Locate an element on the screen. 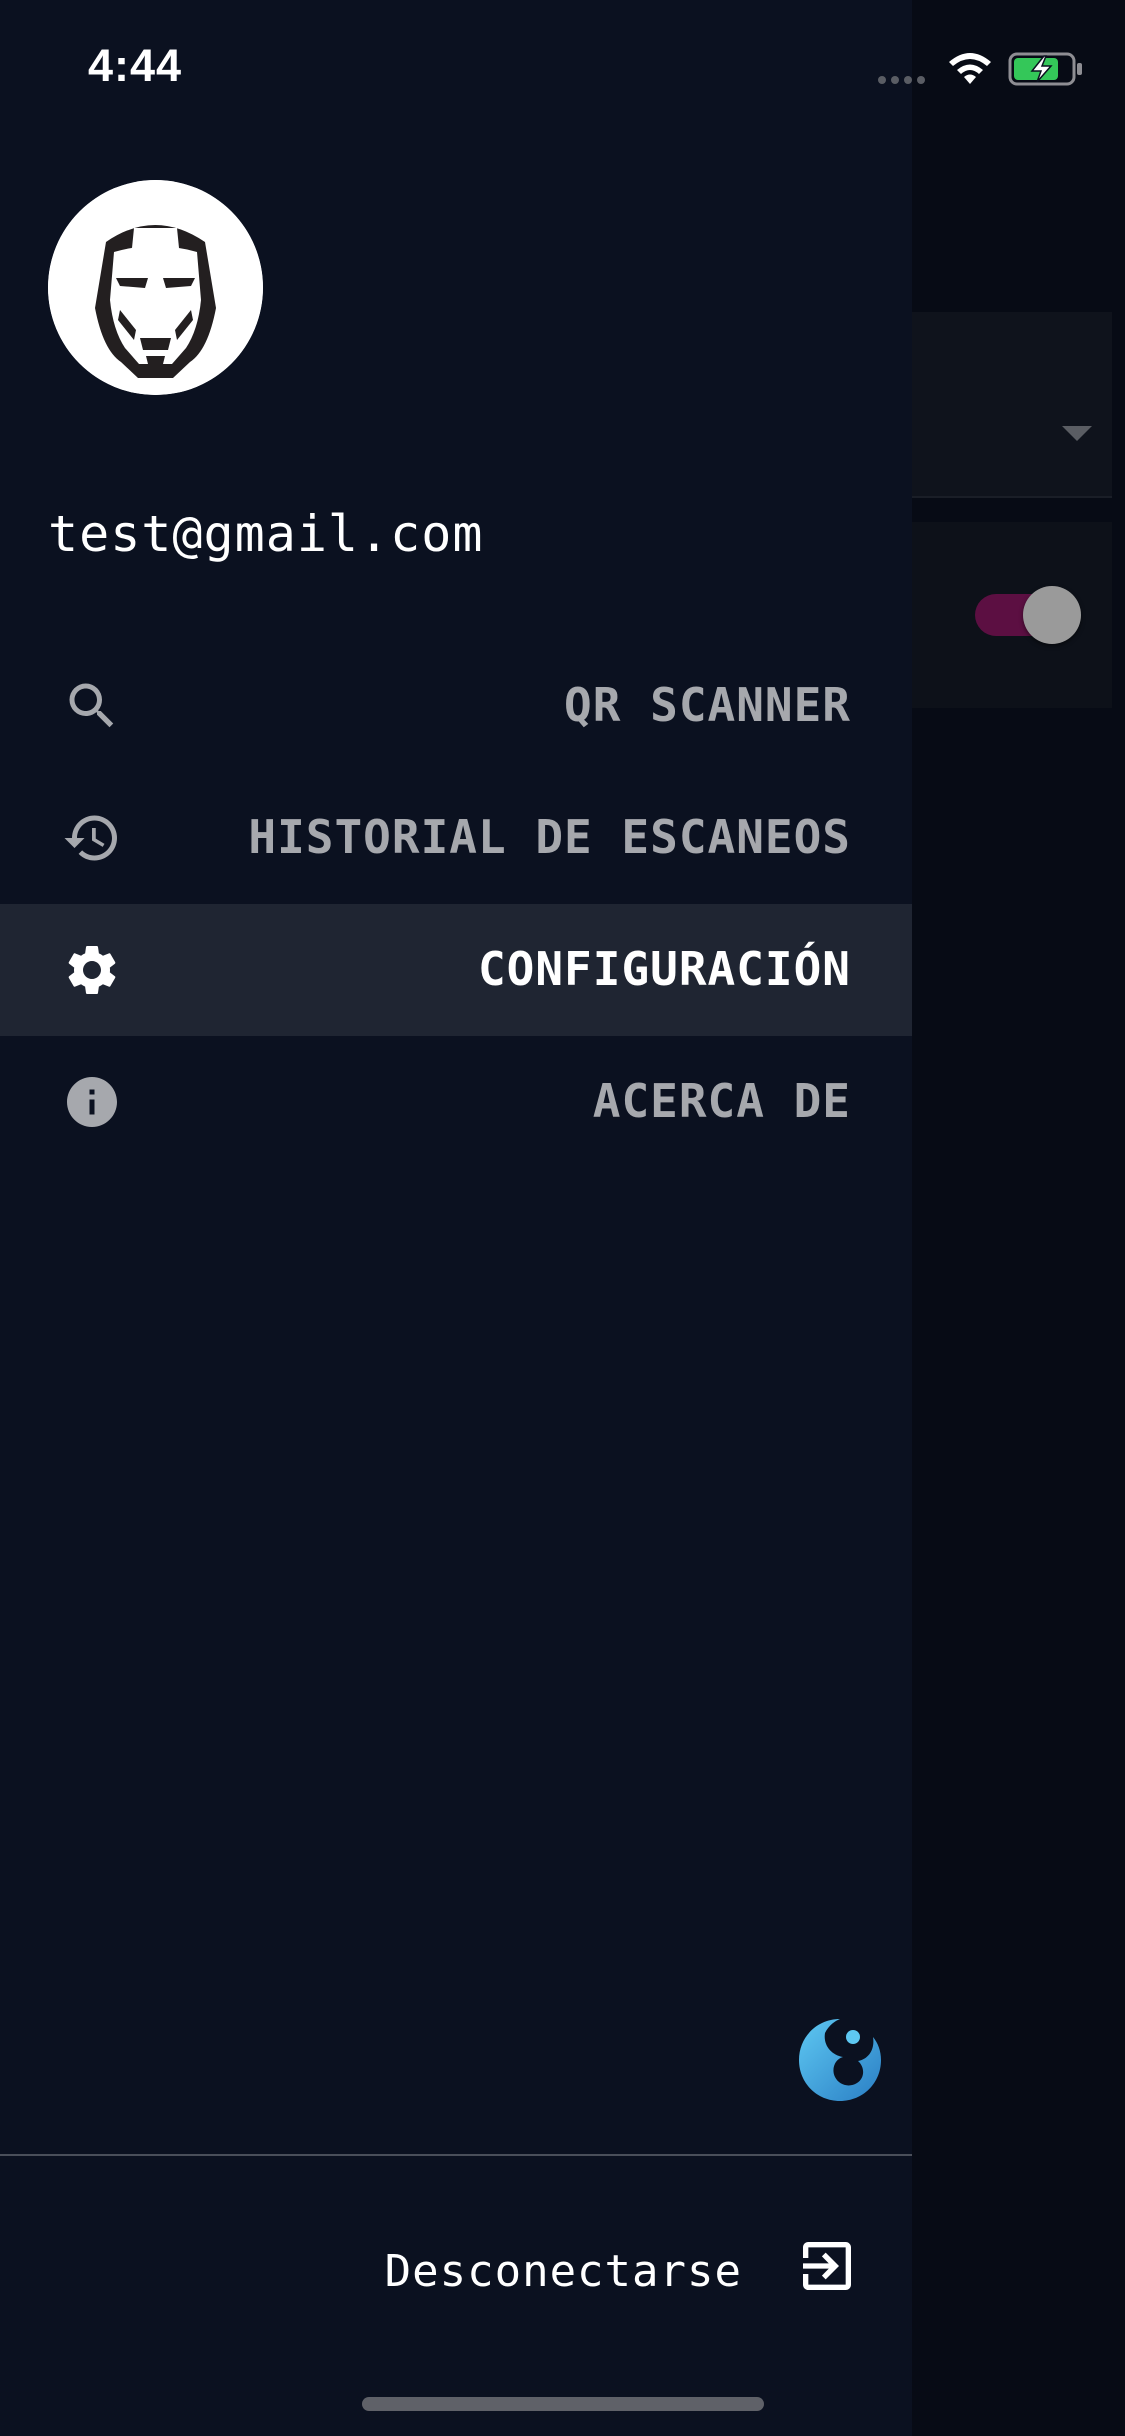  avatar is located at coordinates (155, 287).